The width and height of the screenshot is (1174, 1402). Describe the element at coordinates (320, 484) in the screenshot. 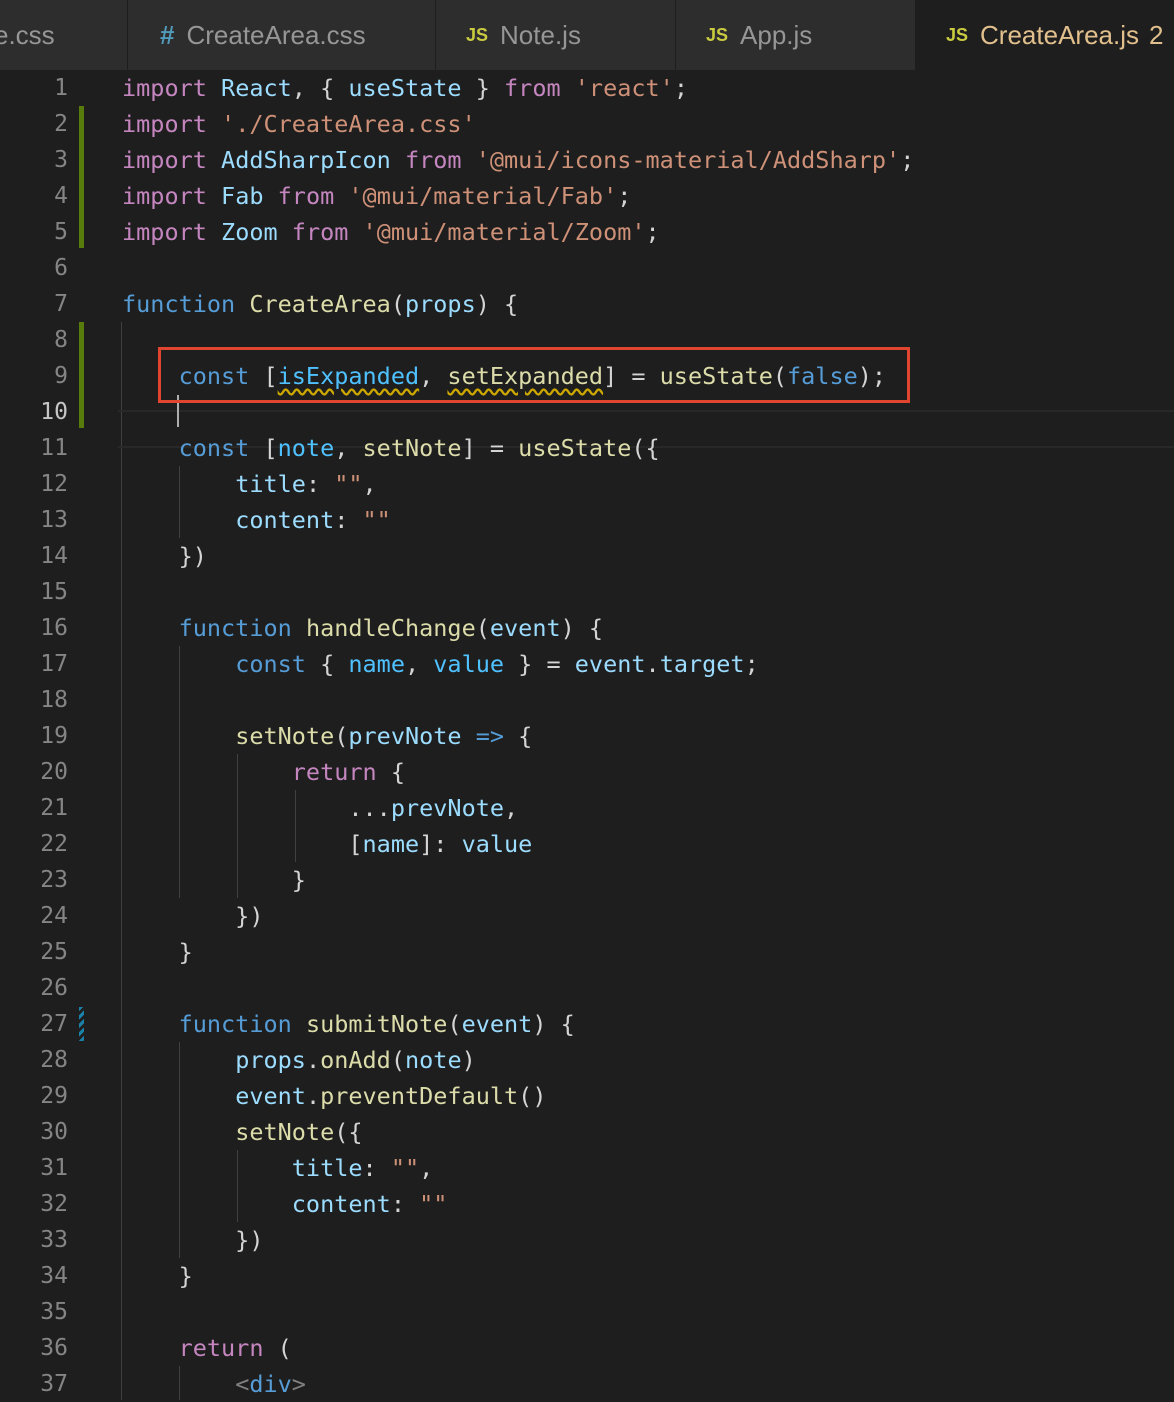

I see `code-token: :` at that location.